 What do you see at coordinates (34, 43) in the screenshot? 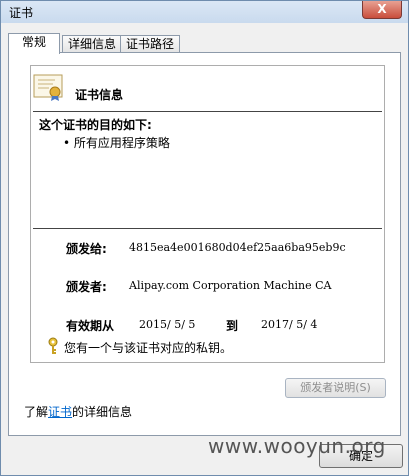
I see `tab-general: 常规` at bounding box center [34, 43].